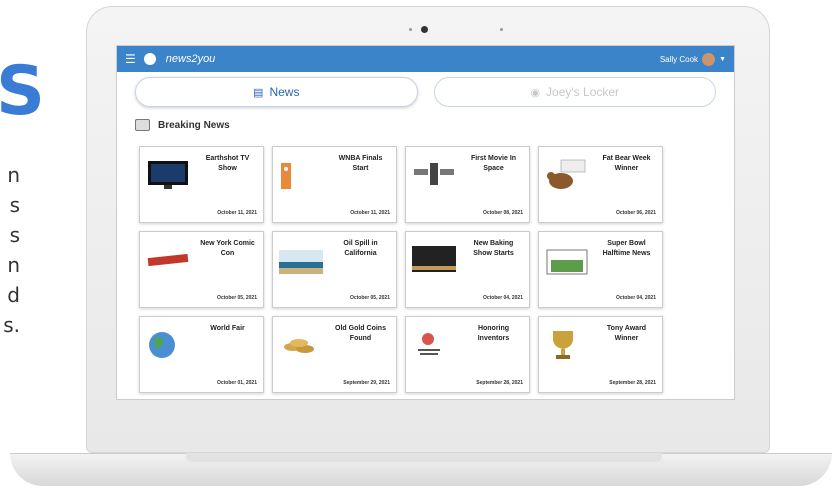  What do you see at coordinates (334, 184) in the screenshot?
I see `news-card: WNBA Finals Start October 11, 2021` at bounding box center [334, 184].